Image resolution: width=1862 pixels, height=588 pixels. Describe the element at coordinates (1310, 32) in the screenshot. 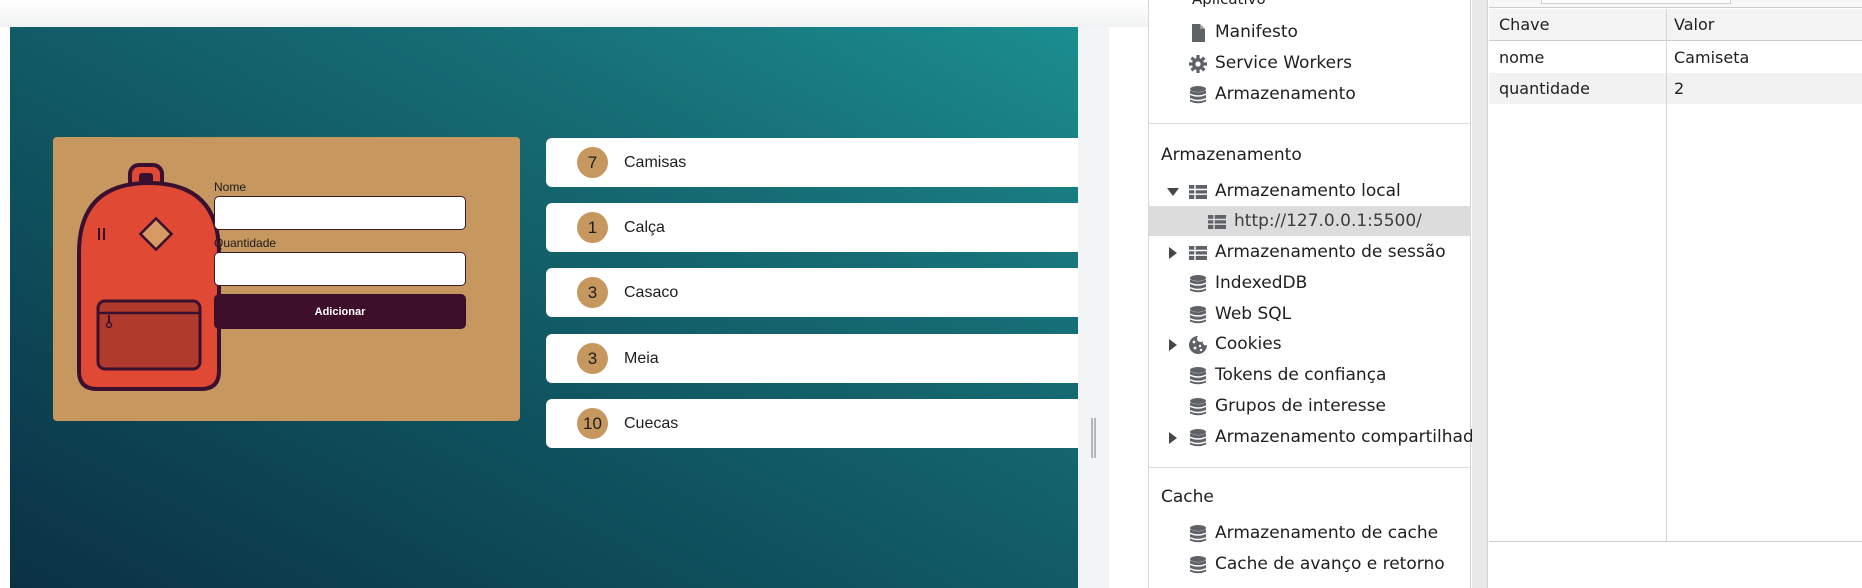

I see `sidebar-item-manifest: Manifesto` at that location.